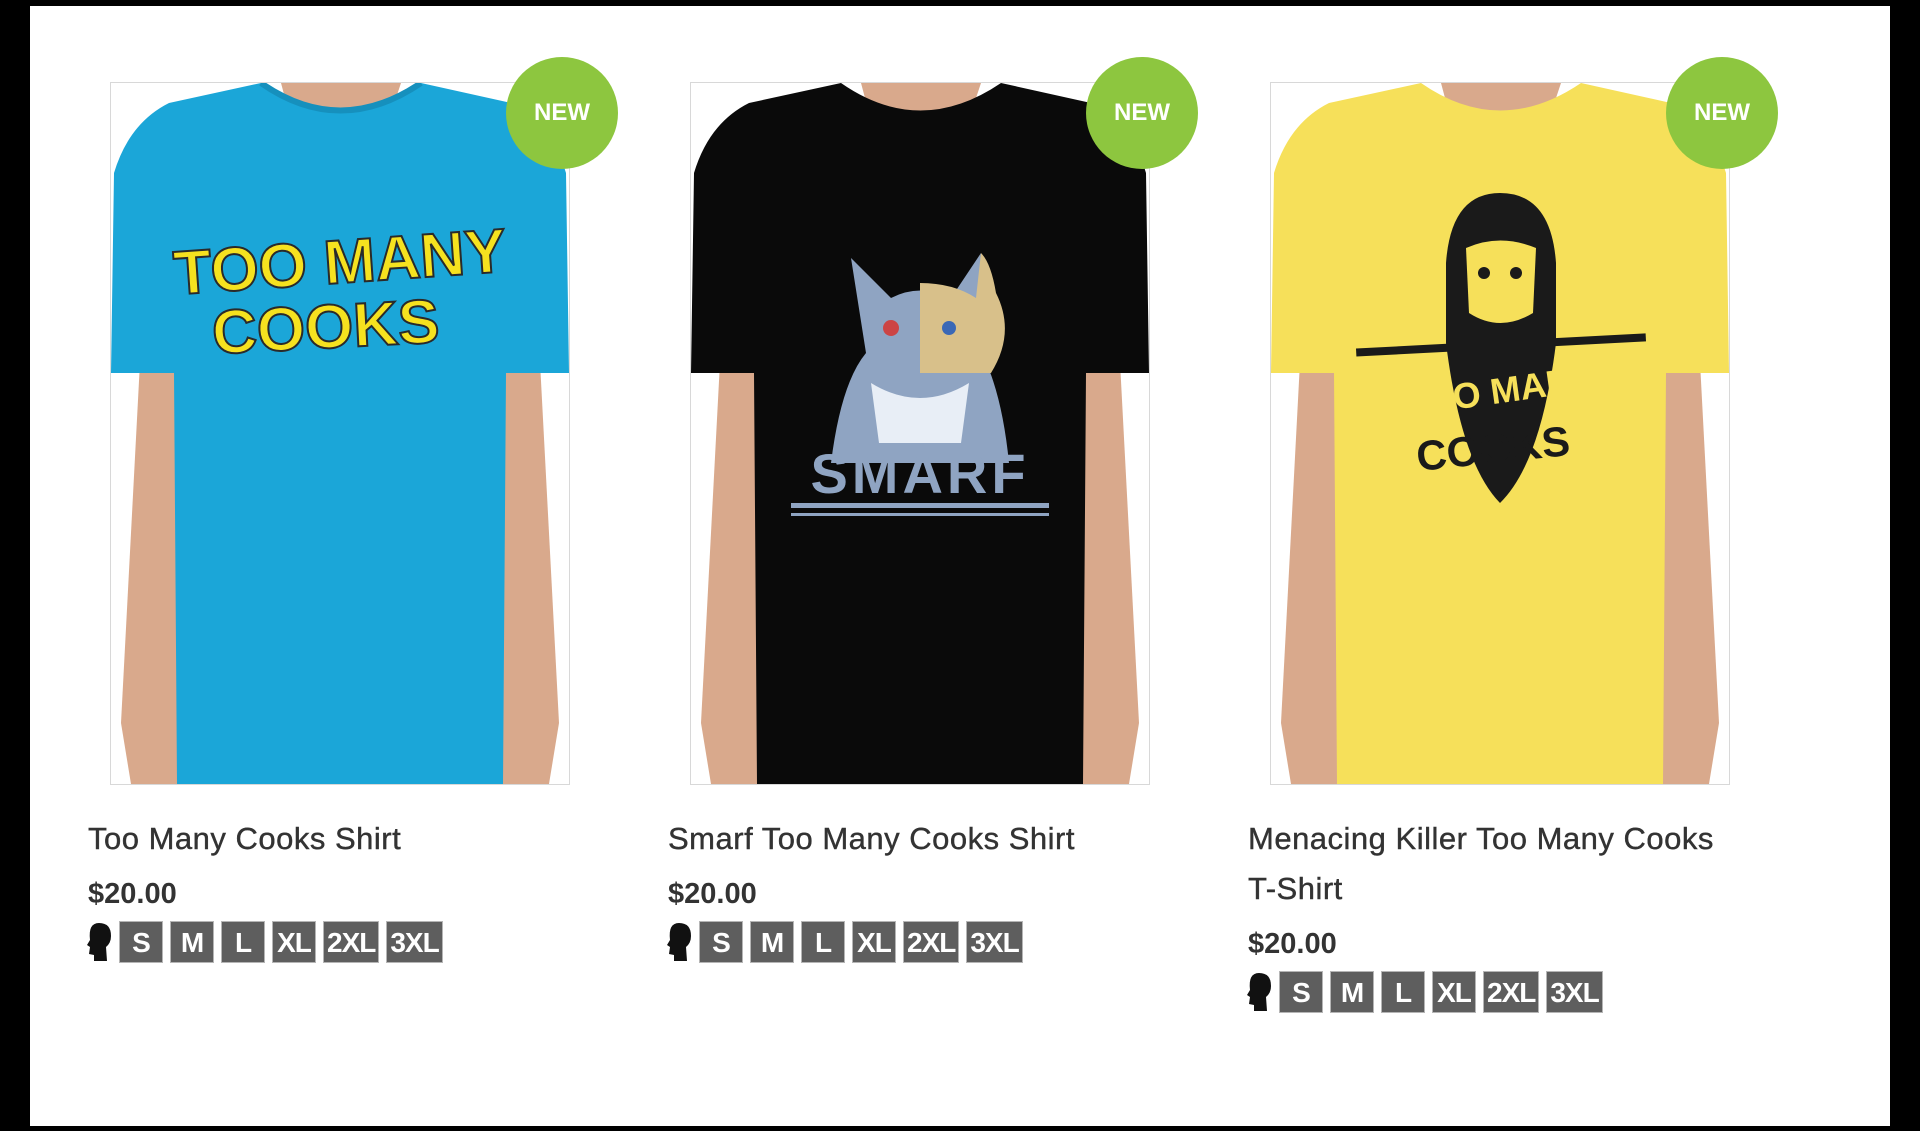  What do you see at coordinates (325, 327) in the screenshot?
I see `shirt-graphic-line-2: COOKS` at bounding box center [325, 327].